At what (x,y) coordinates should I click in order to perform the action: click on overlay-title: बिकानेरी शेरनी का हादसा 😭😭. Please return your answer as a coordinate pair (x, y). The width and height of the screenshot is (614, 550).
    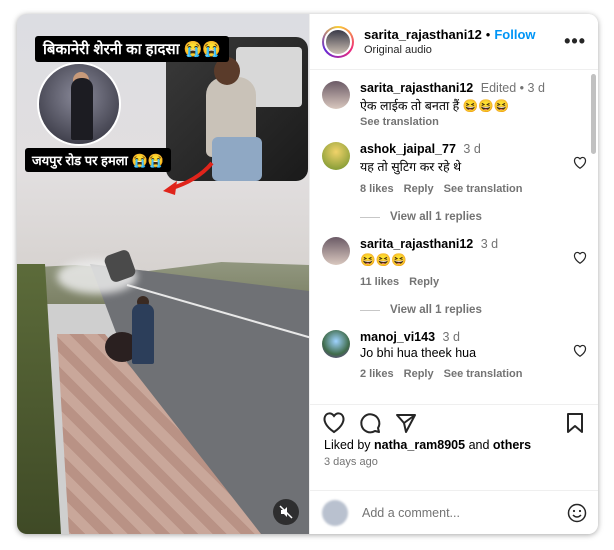
    Looking at the image, I should click on (132, 49).